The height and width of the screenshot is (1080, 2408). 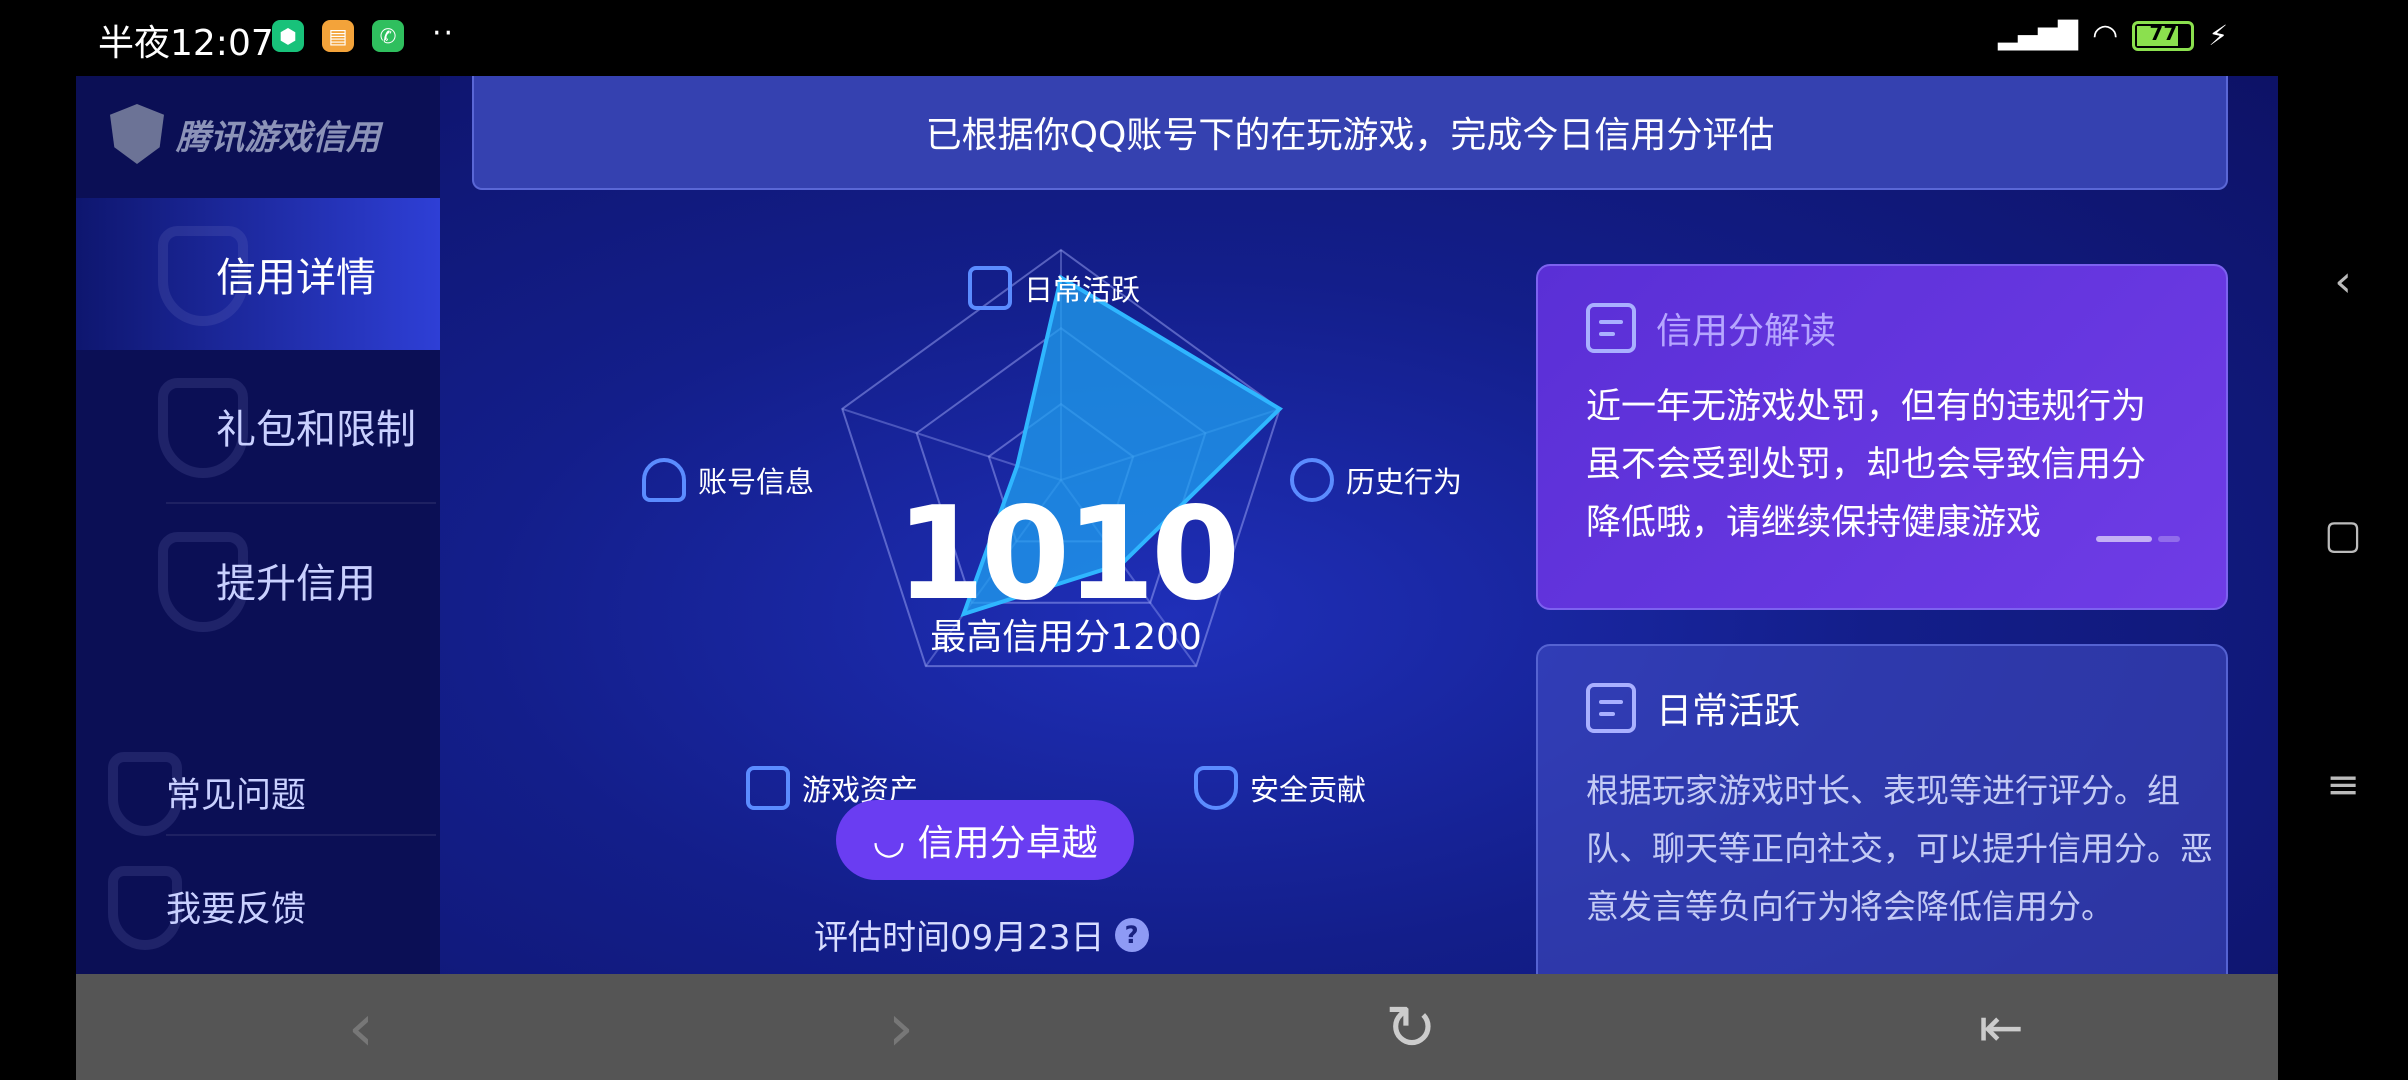 I want to click on help-icon: ?, so click(x=1131, y=934).